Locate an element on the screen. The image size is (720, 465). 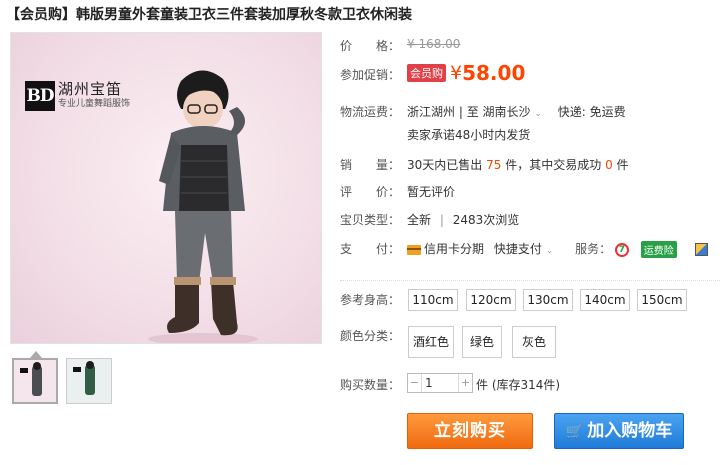
item-condition: 全新 is located at coordinates (419, 220).